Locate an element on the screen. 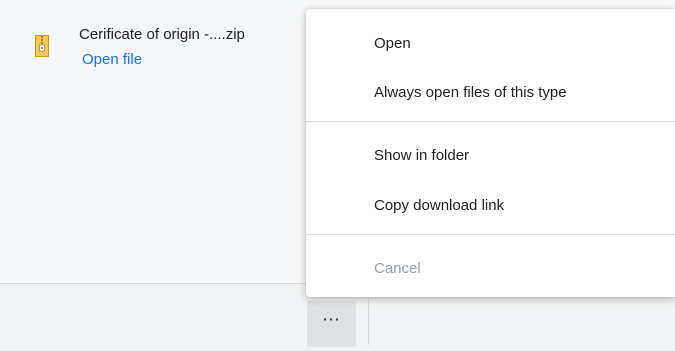 The width and height of the screenshot is (675, 351). menu-item-copy-download-link: Copy download link is located at coordinates (490, 205).